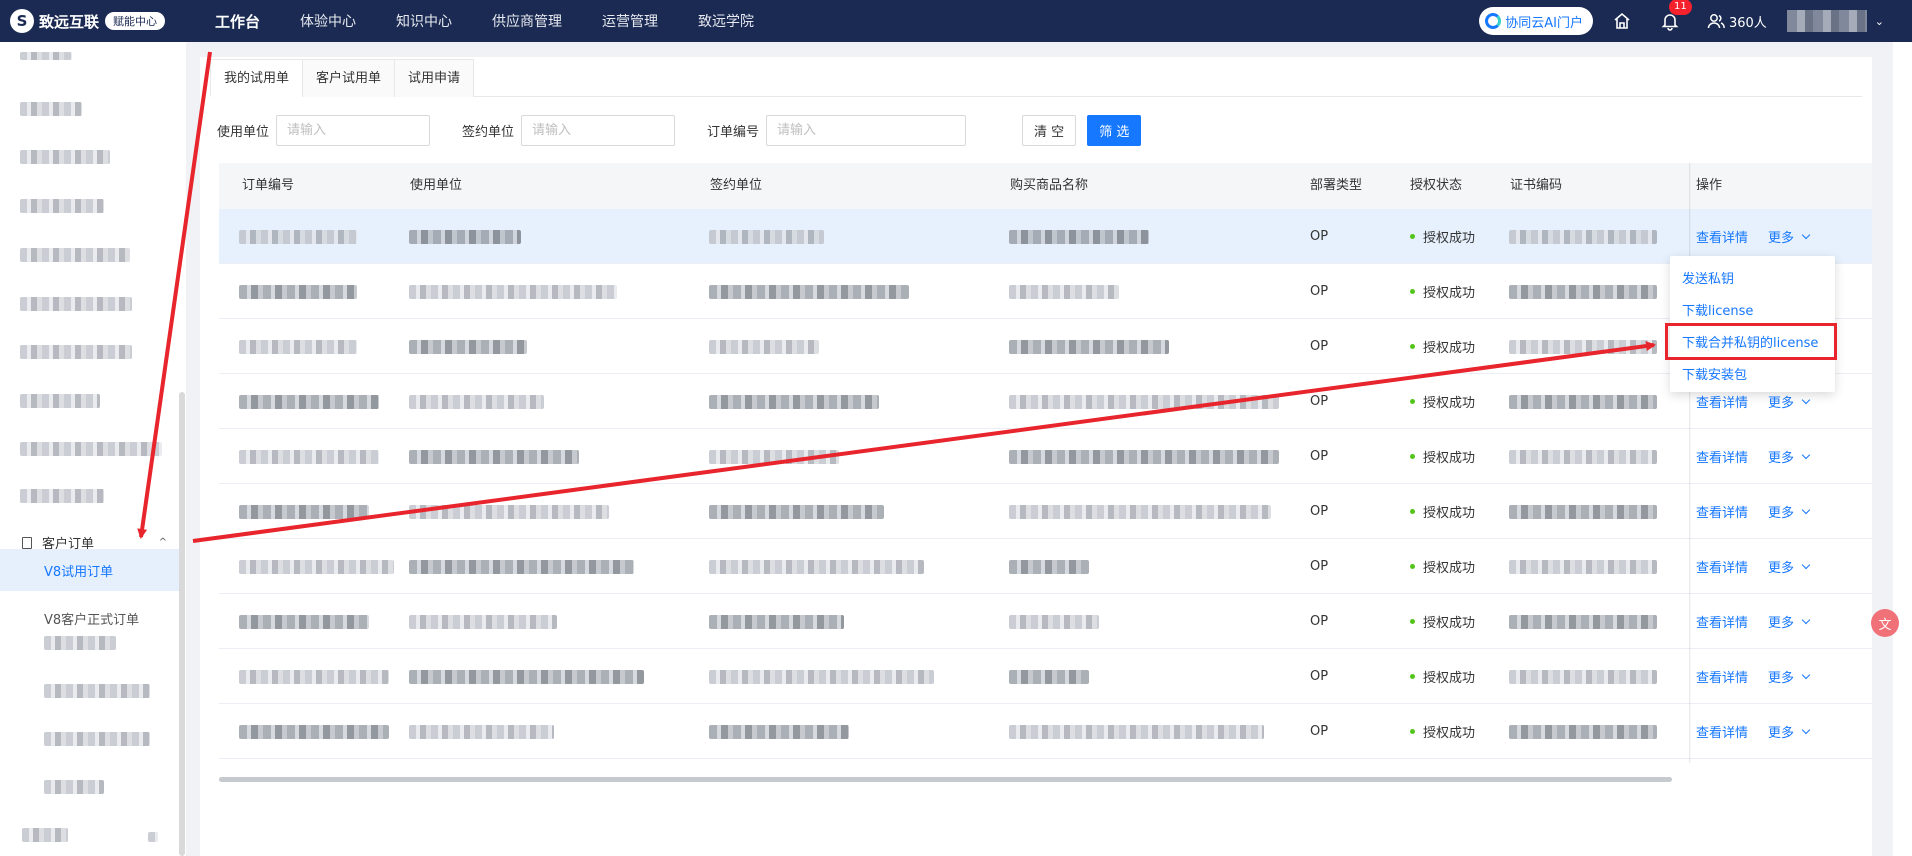  Describe the element at coordinates (726, 21) in the screenshot. I see `nav-seeyon-academy: 致远学院` at that location.